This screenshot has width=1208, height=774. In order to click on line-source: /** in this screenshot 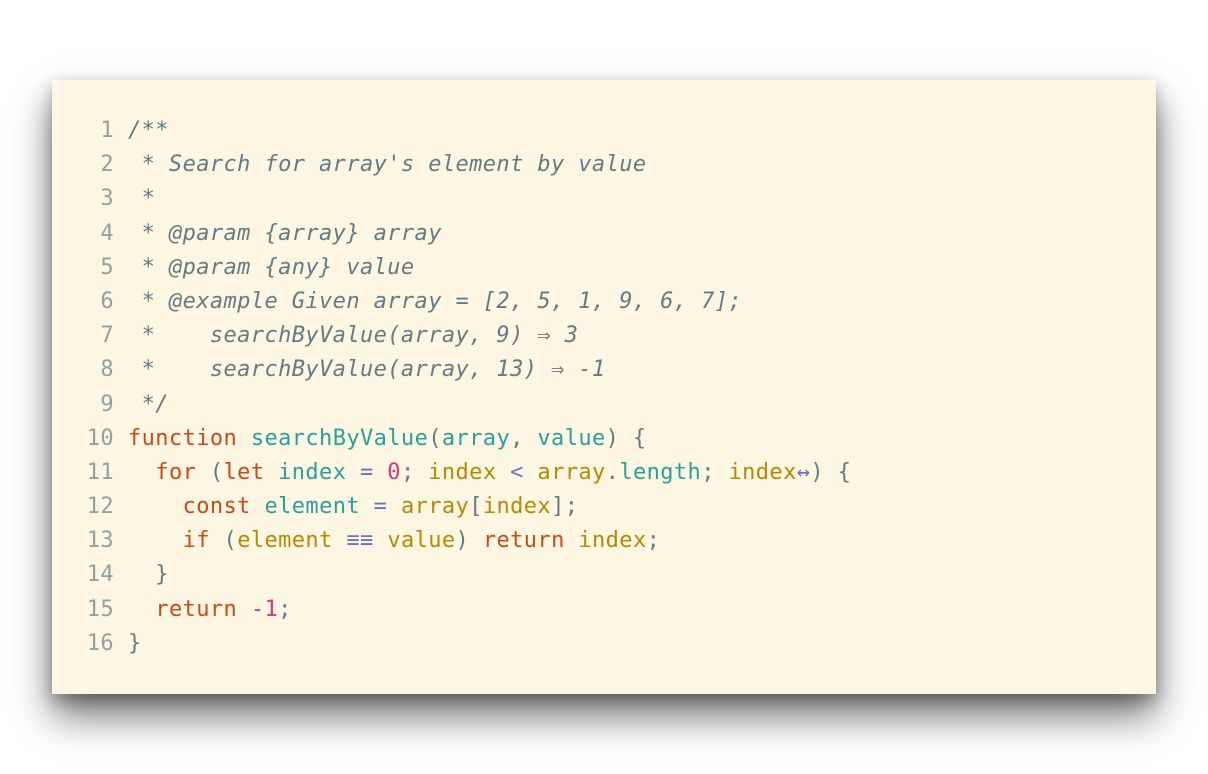, I will do `click(141, 131)`.